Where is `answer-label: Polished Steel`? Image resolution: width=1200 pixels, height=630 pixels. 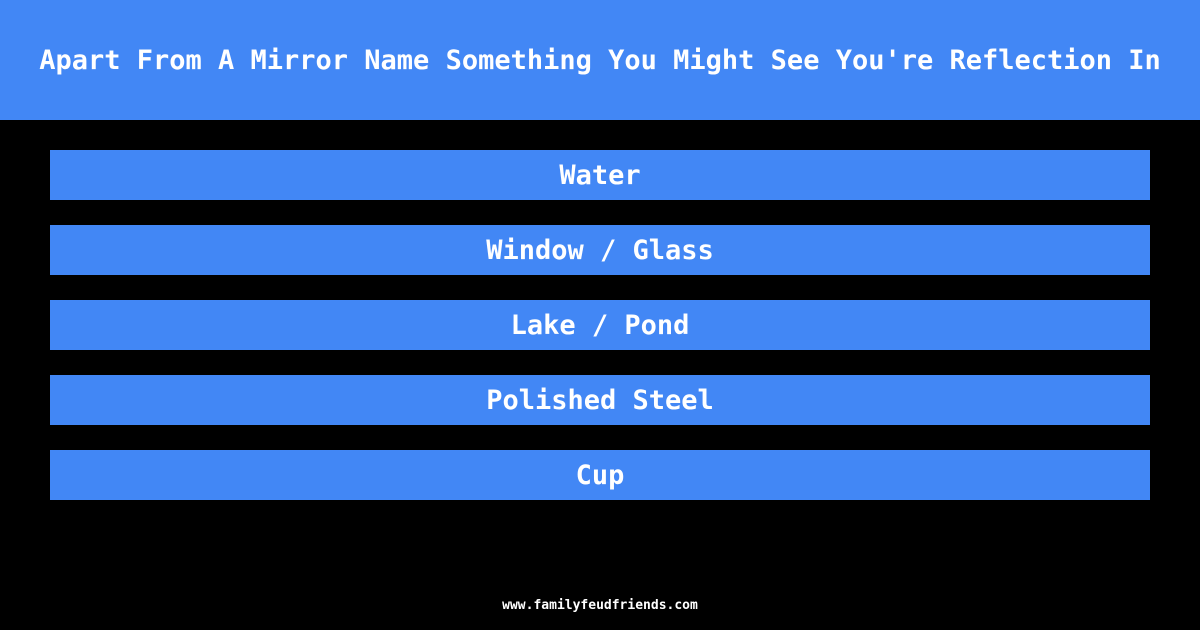 answer-label: Polished Steel is located at coordinates (600, 400).